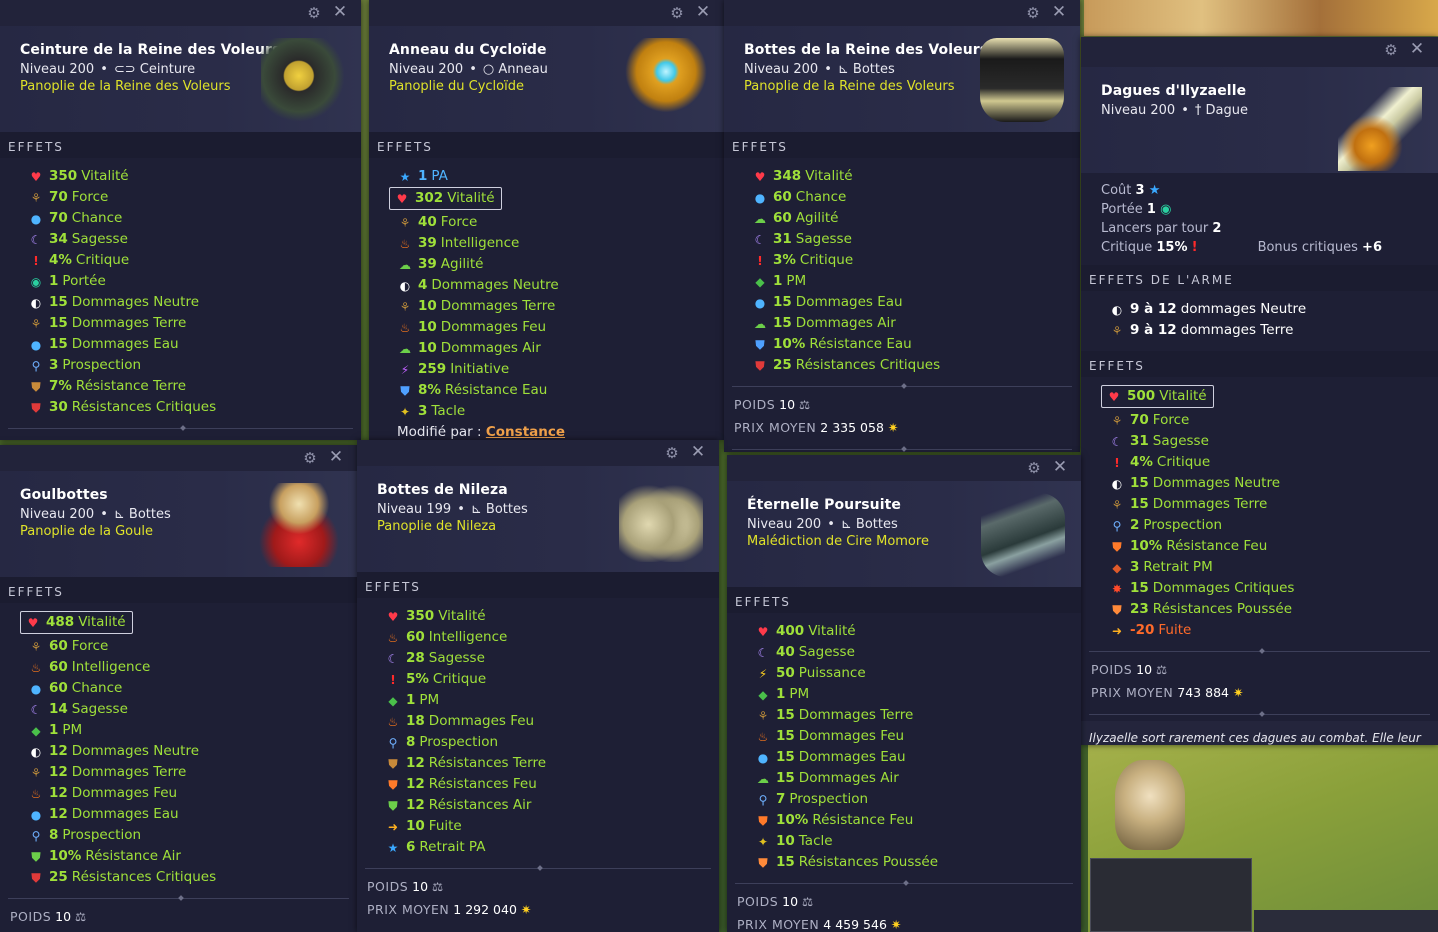  I want to click on effect-value: 12, so click(58, 814).